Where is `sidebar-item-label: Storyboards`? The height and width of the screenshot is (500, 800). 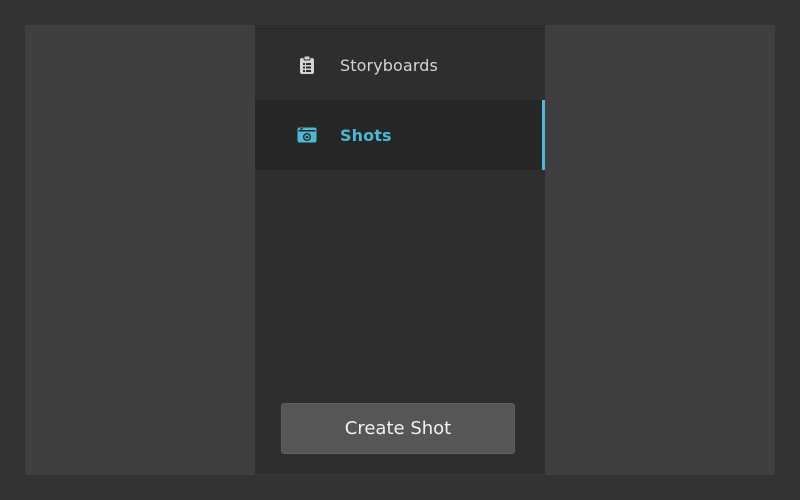 sidebar-item-label: Storyboards is located at coordinates (389, 65).